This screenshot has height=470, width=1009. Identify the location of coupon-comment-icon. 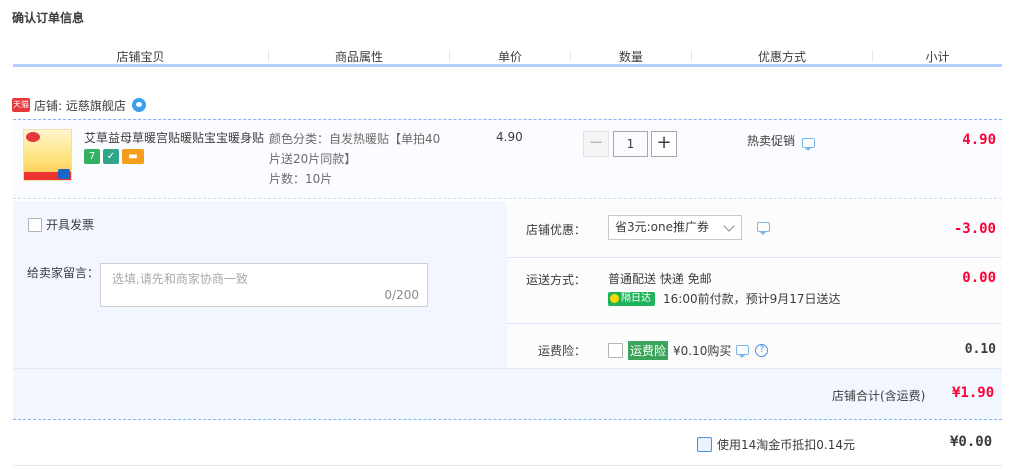
(763, 228).